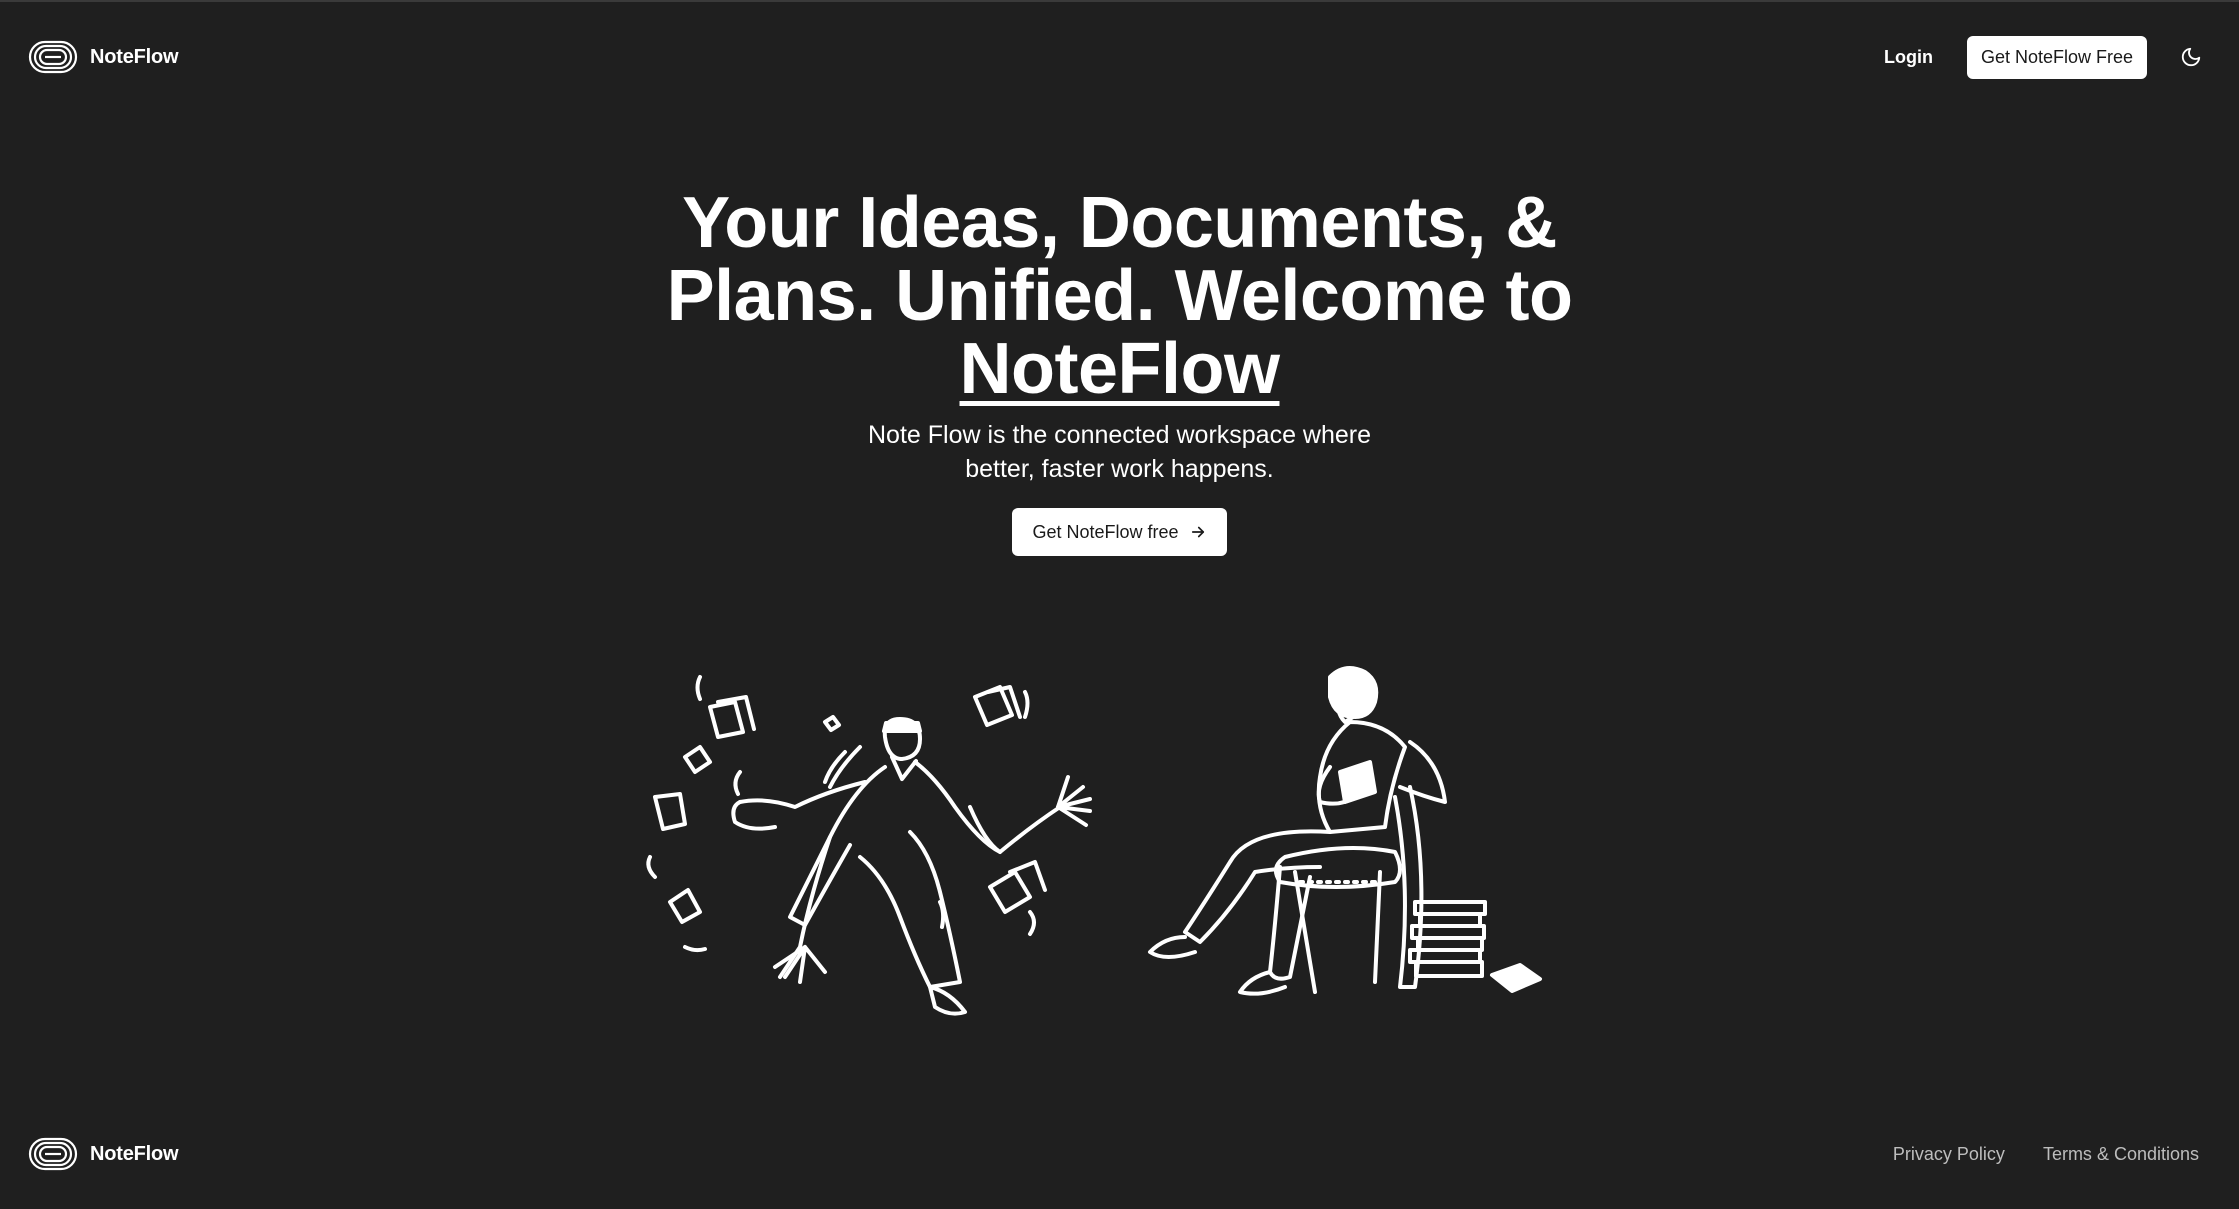  Describe the element at coordinates (134, 1153) in the screenshot. I see `footer-brand-name: NoteFlow` at that location.